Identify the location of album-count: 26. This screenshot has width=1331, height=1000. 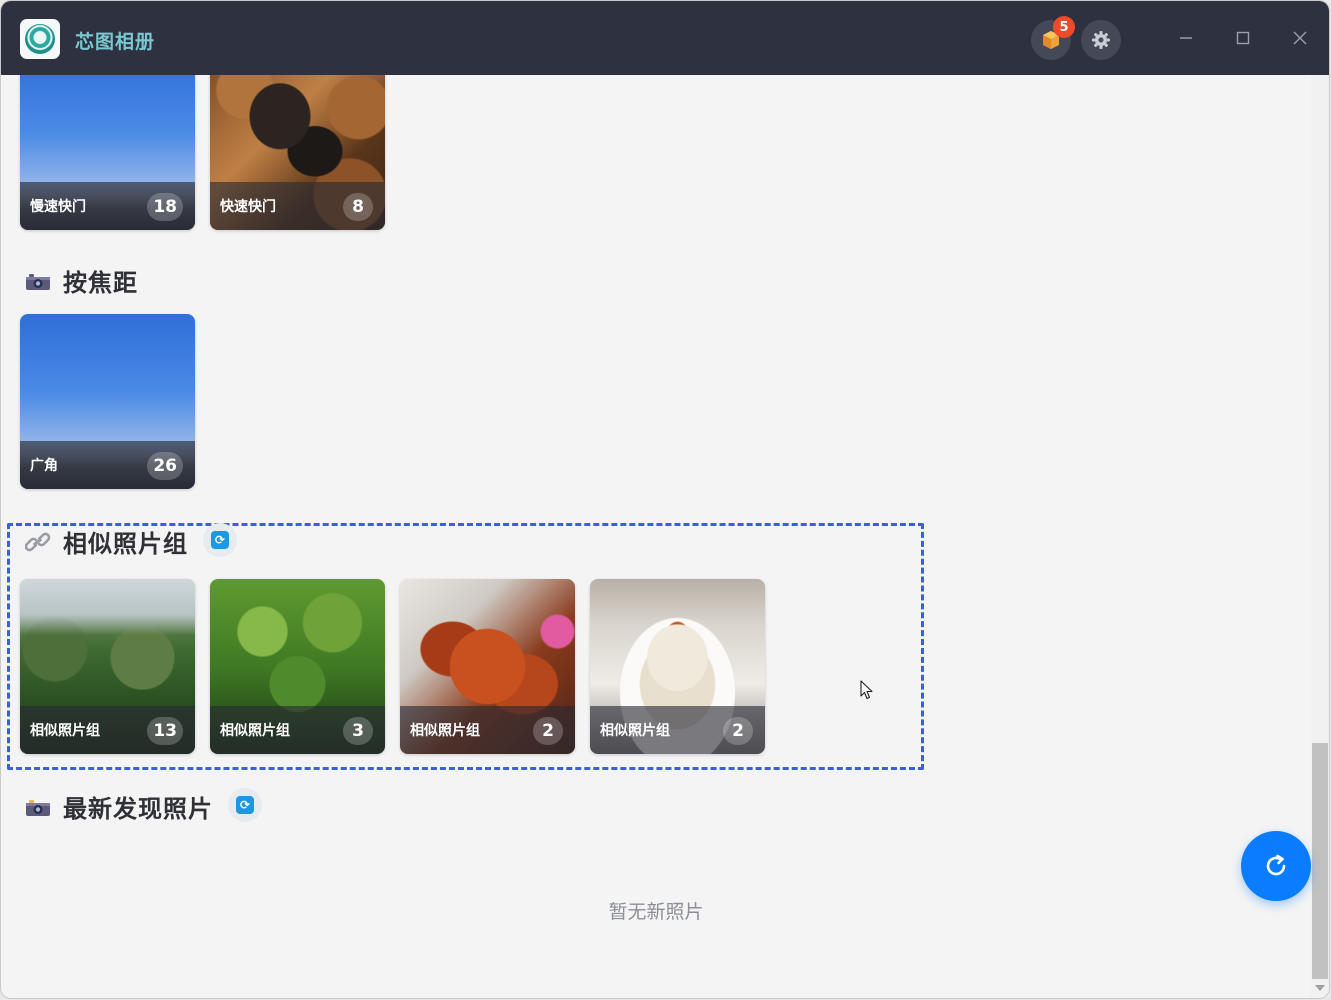
(165, 466).